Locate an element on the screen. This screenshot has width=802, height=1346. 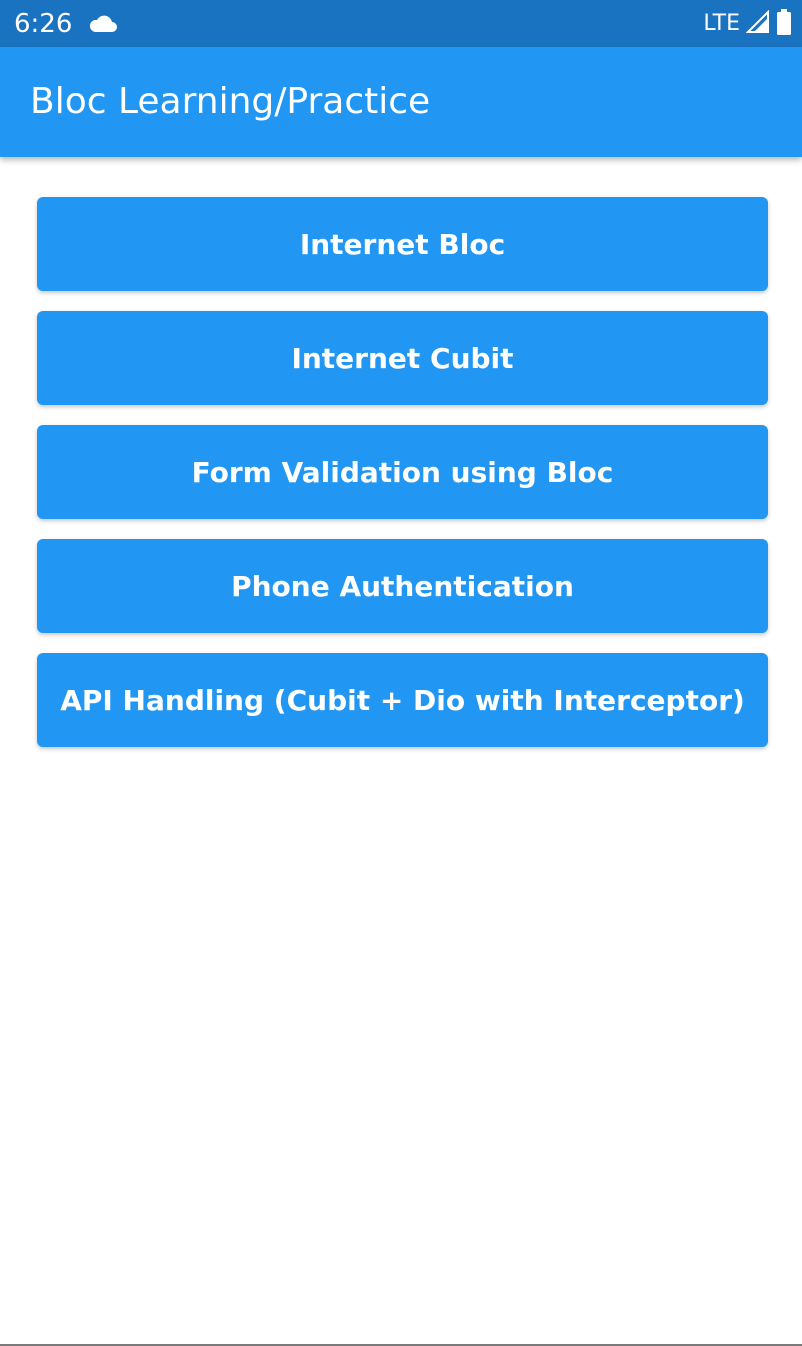
app-bar: Bloc Learning/Practice is located at coordinates (401, 102).